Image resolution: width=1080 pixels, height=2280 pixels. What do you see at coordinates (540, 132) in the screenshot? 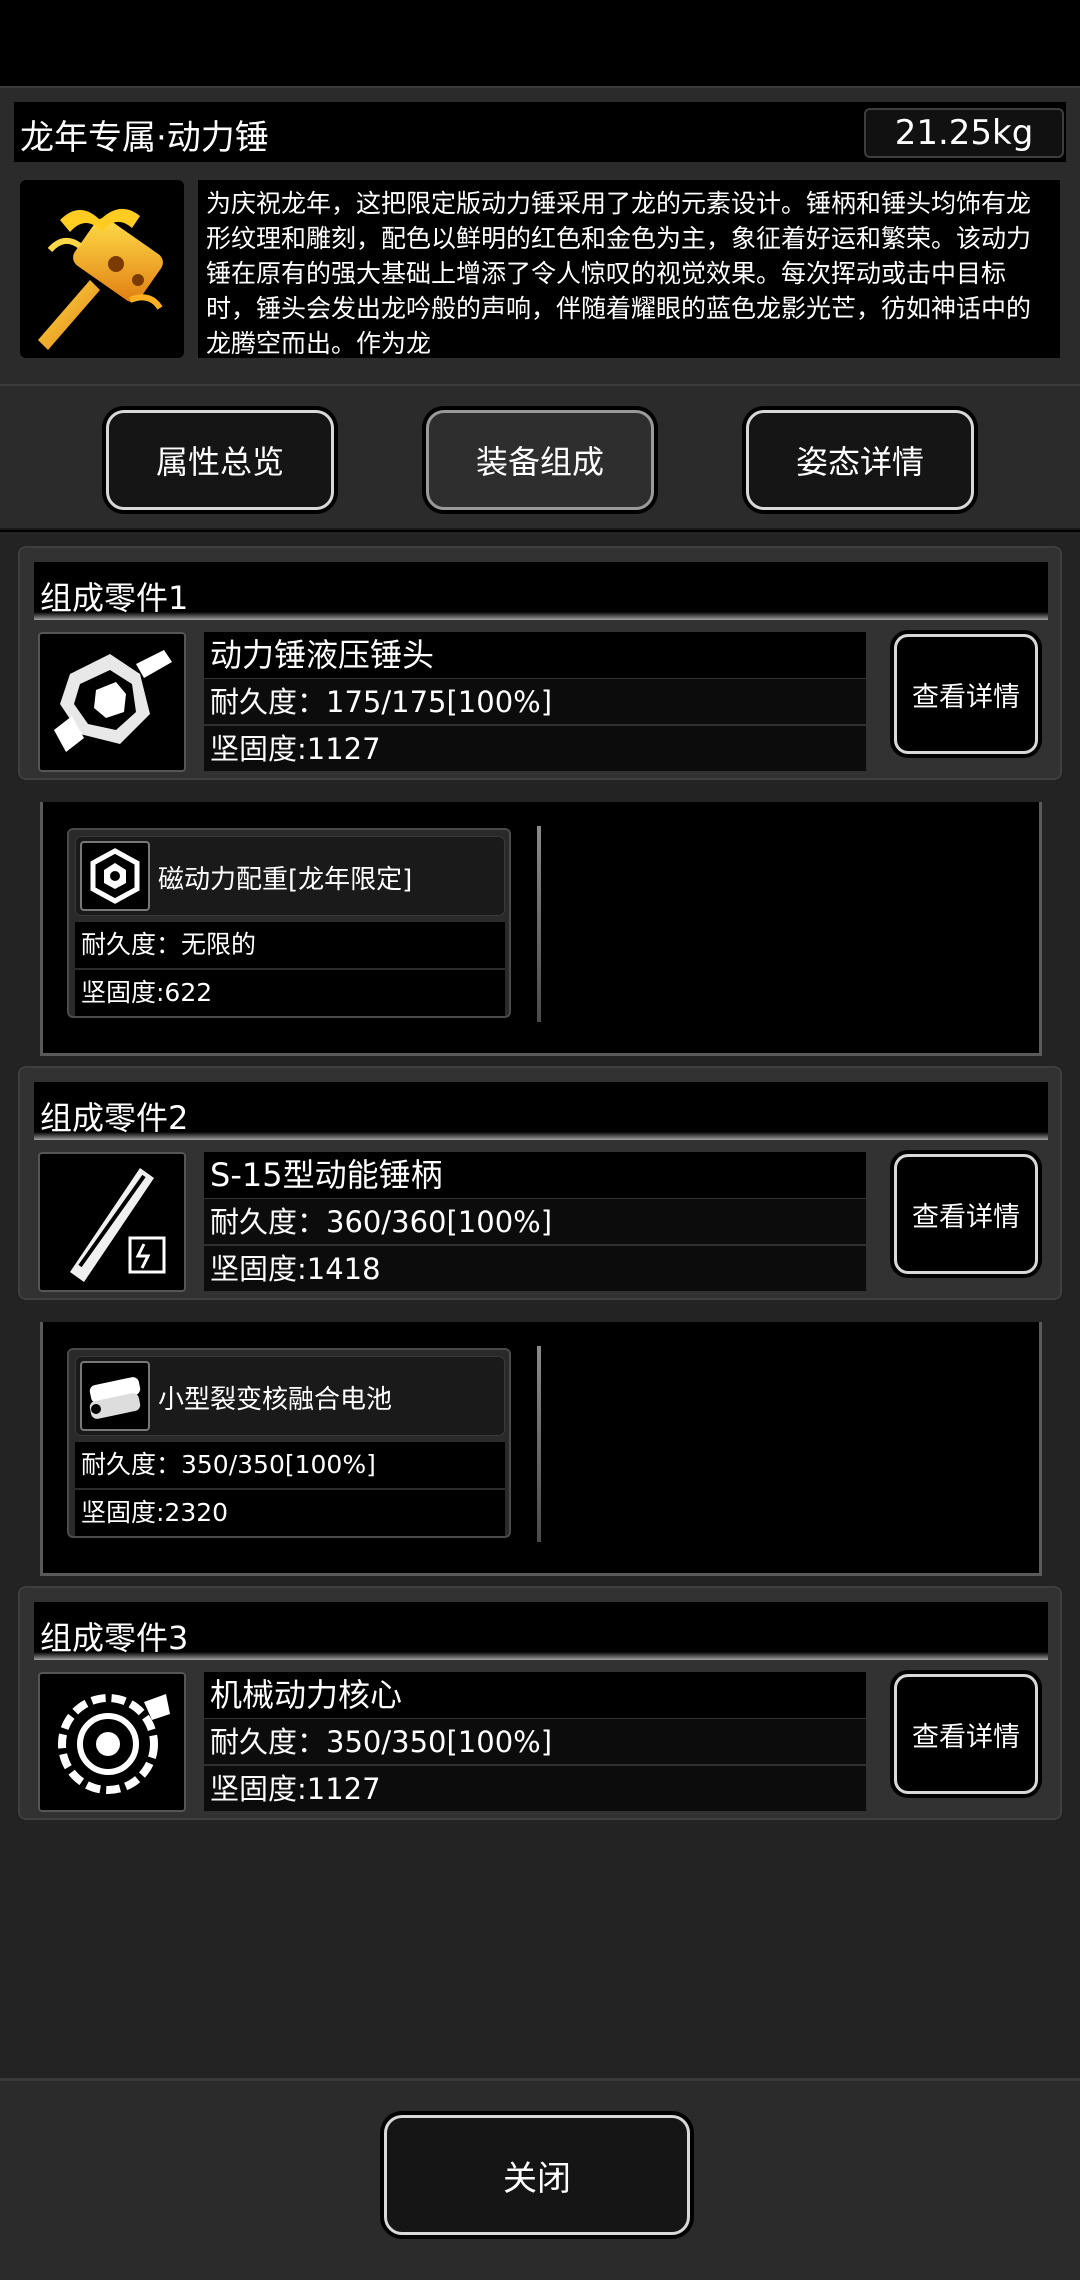
I see `title-bar: 龙年专属·动力锤 21.25kg` at bounding box center [540, 132].